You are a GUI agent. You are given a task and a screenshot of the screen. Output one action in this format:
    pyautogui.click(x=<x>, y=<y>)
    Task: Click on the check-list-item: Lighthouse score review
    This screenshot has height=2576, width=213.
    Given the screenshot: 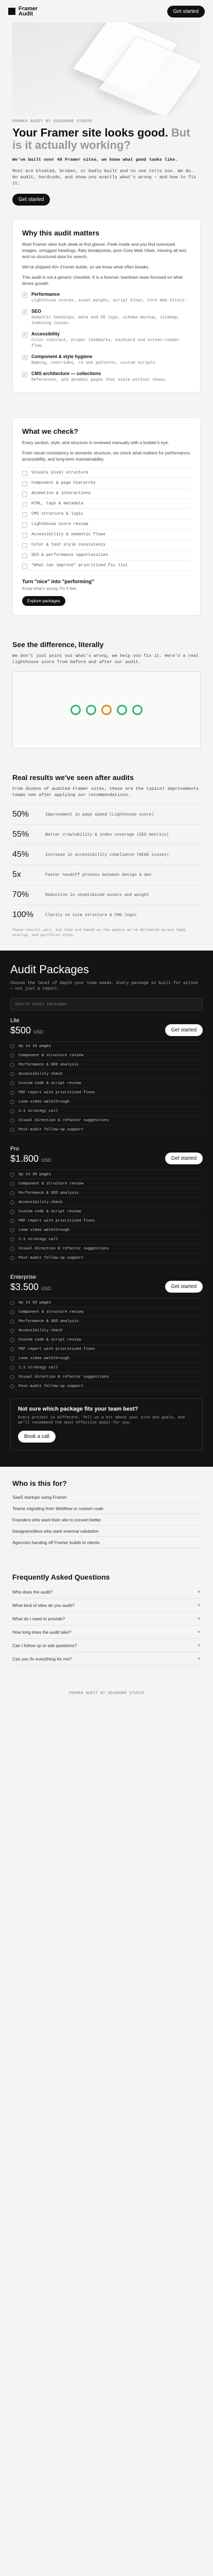 What is the action you would take?
    pyautogui.click(x=106, y=524)
    